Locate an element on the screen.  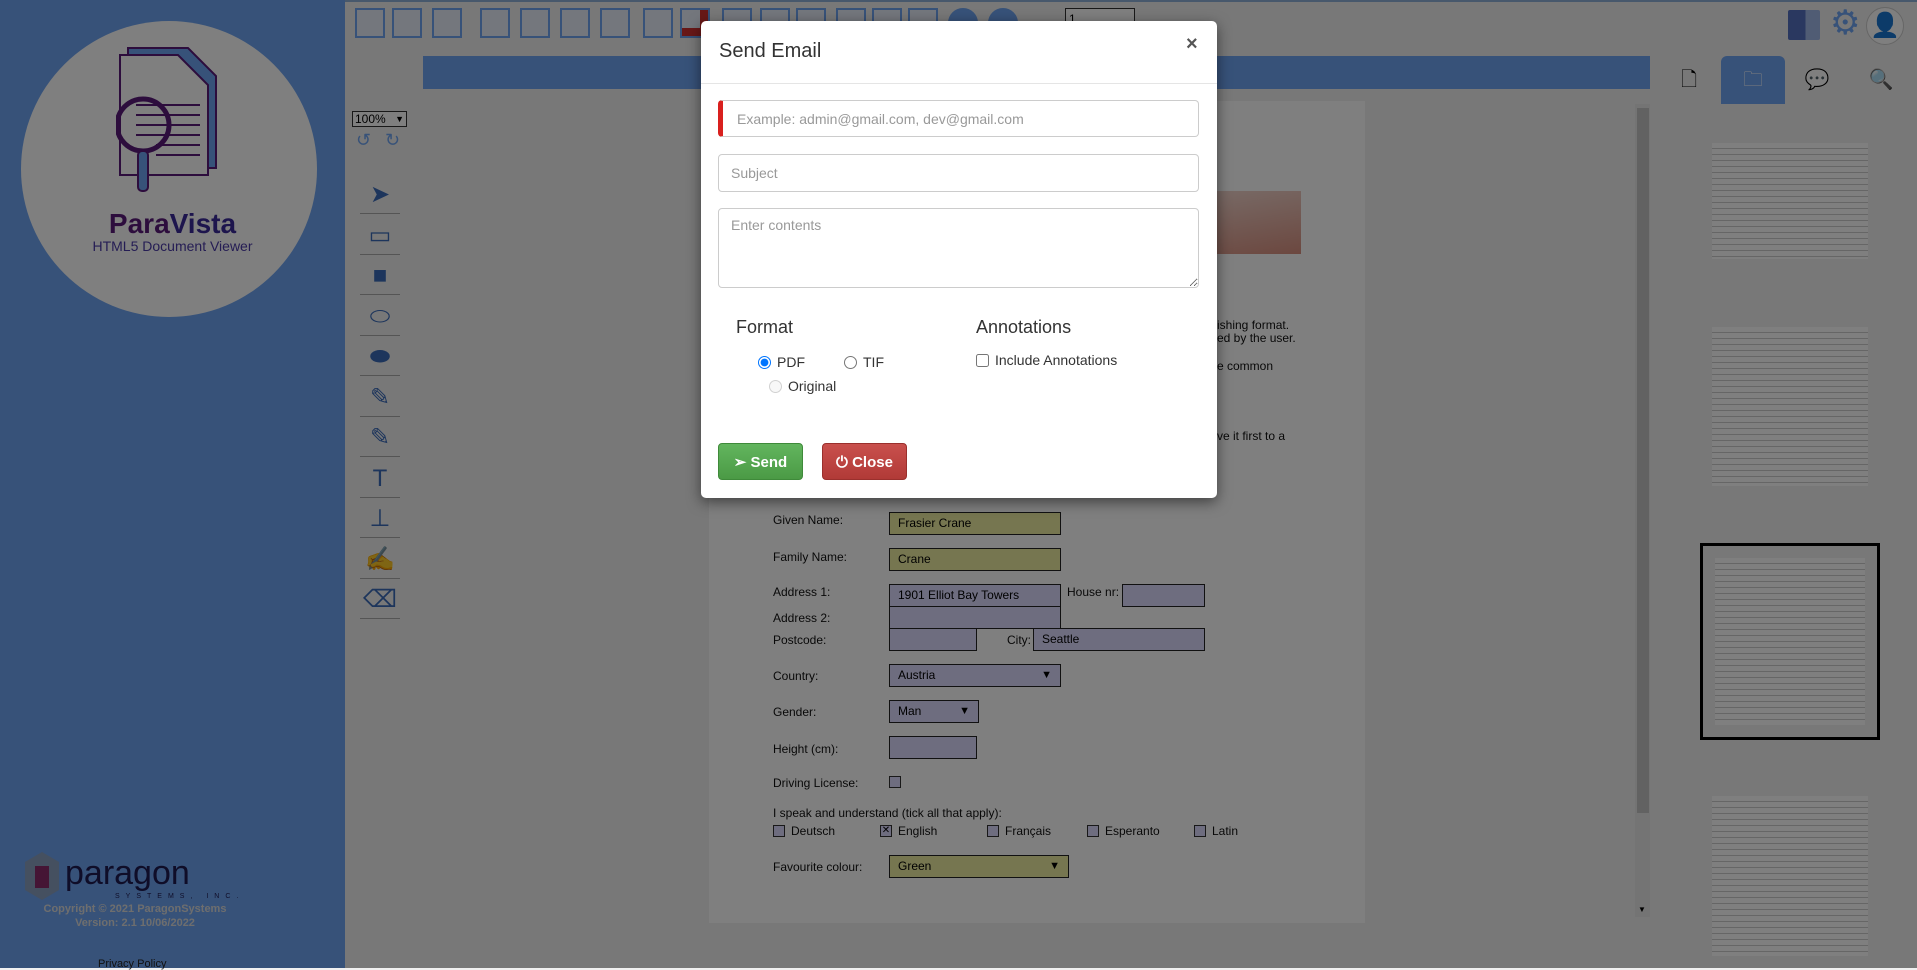
annotations-heading: Annotations is located at coordinates (1024, 327).